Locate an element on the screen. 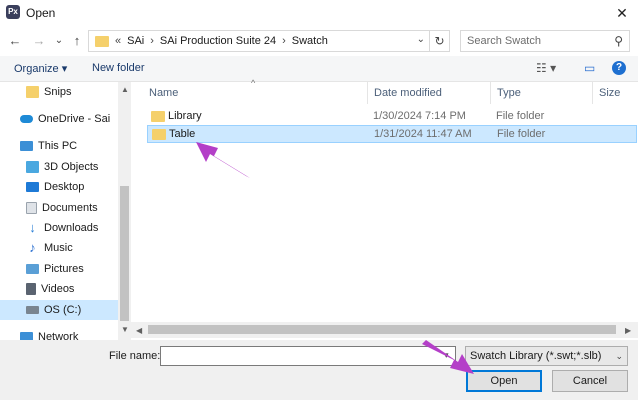 The height and width of the screenshot is (400, 638). address-dropdown-icon: ⌄ is located at coordinates (421, 39).